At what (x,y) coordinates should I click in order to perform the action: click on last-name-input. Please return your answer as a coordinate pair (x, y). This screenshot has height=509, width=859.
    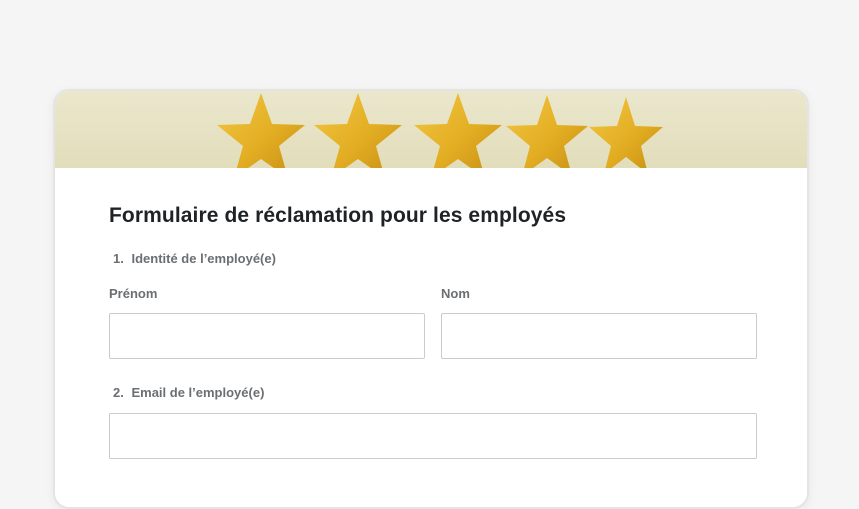
    Looking at the image, I should click on (599, 336).